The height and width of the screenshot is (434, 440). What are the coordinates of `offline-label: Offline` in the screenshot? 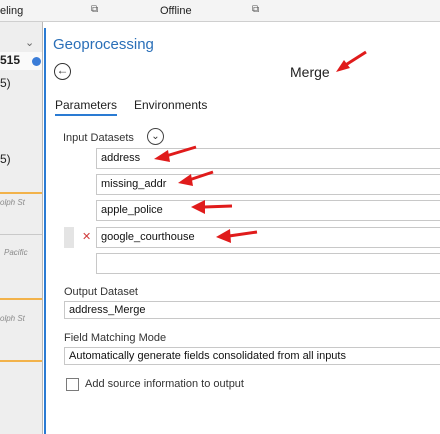 It's located at (176, 11).